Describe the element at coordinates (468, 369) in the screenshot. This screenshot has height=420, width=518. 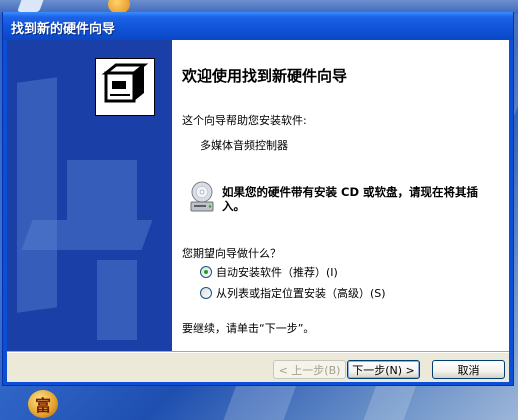
I see `cancel-button: 取消` at that location.